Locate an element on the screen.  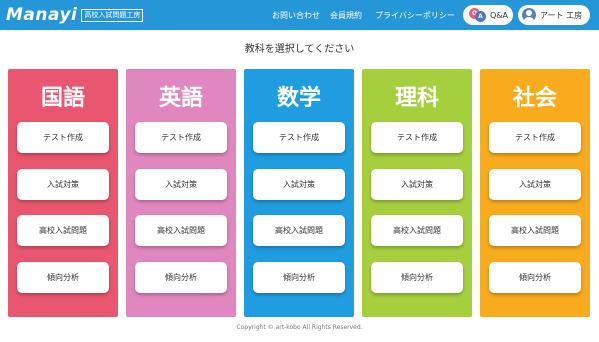
subject-title: 理科 is located at coordinates (416, 98).